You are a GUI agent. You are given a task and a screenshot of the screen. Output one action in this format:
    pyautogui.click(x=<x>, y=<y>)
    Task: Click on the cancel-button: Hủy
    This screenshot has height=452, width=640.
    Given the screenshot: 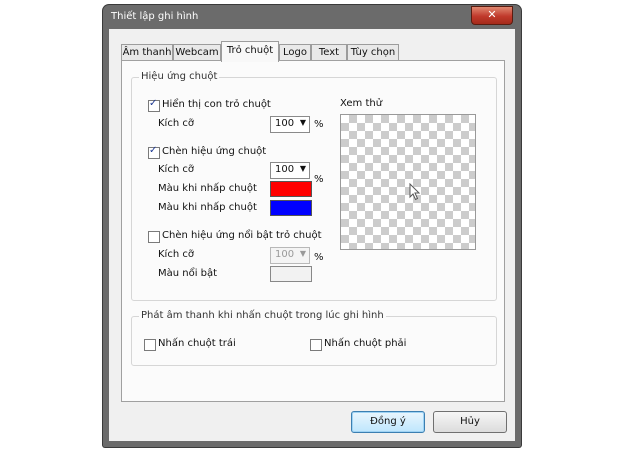 What is the action you would take?
    pyautogui.click(x=470, y=422)
    